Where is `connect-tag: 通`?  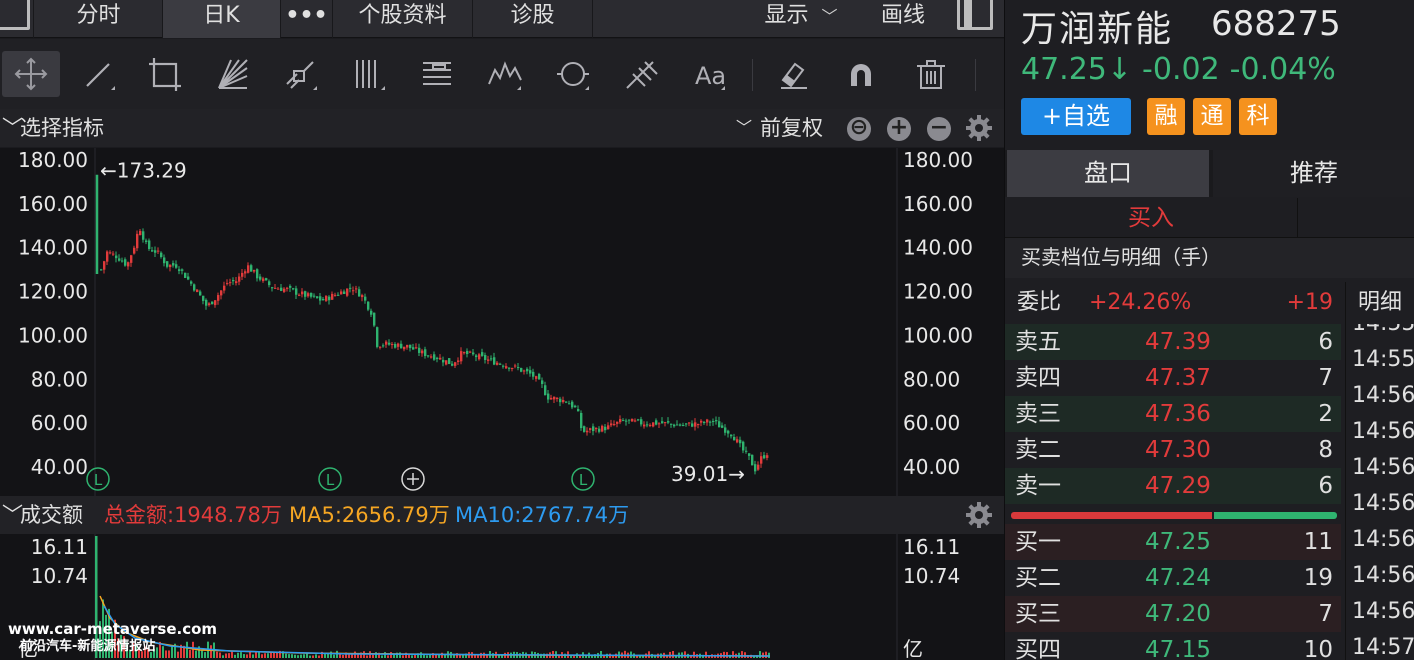
connect-tag: 通 is located at coordinates (1212, 116).